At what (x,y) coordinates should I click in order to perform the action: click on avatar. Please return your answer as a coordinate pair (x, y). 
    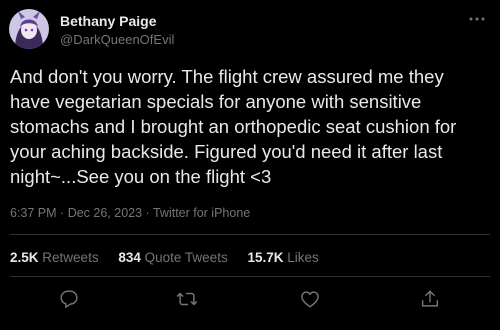
    Looking at the image, I should click on (29, 29).